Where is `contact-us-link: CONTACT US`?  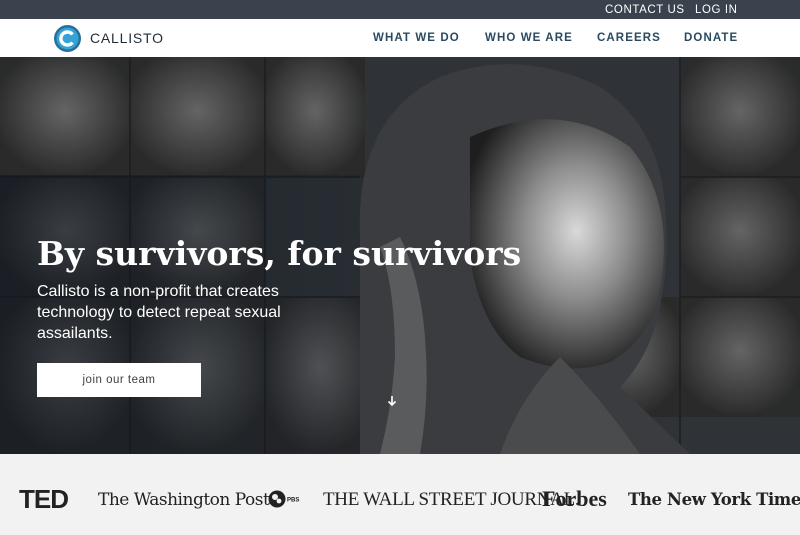 contact-us-link: CONTACT US is located at coordinates (645, 10).